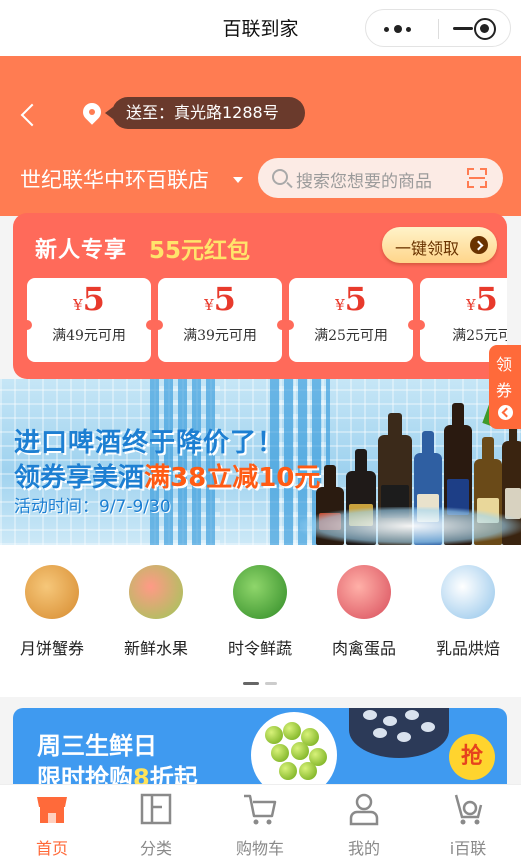 This screenshot has height=856, width=521. Describe the element at coordinates (463, 28) in the screenshot. I see `minimize-icon` at that location.